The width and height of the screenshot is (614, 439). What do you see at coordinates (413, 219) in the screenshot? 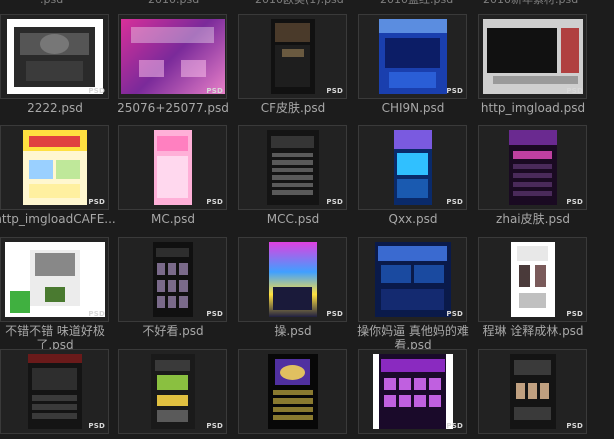
I see `file-name-label: Qxx.psd` at bounding box center [413, 219].